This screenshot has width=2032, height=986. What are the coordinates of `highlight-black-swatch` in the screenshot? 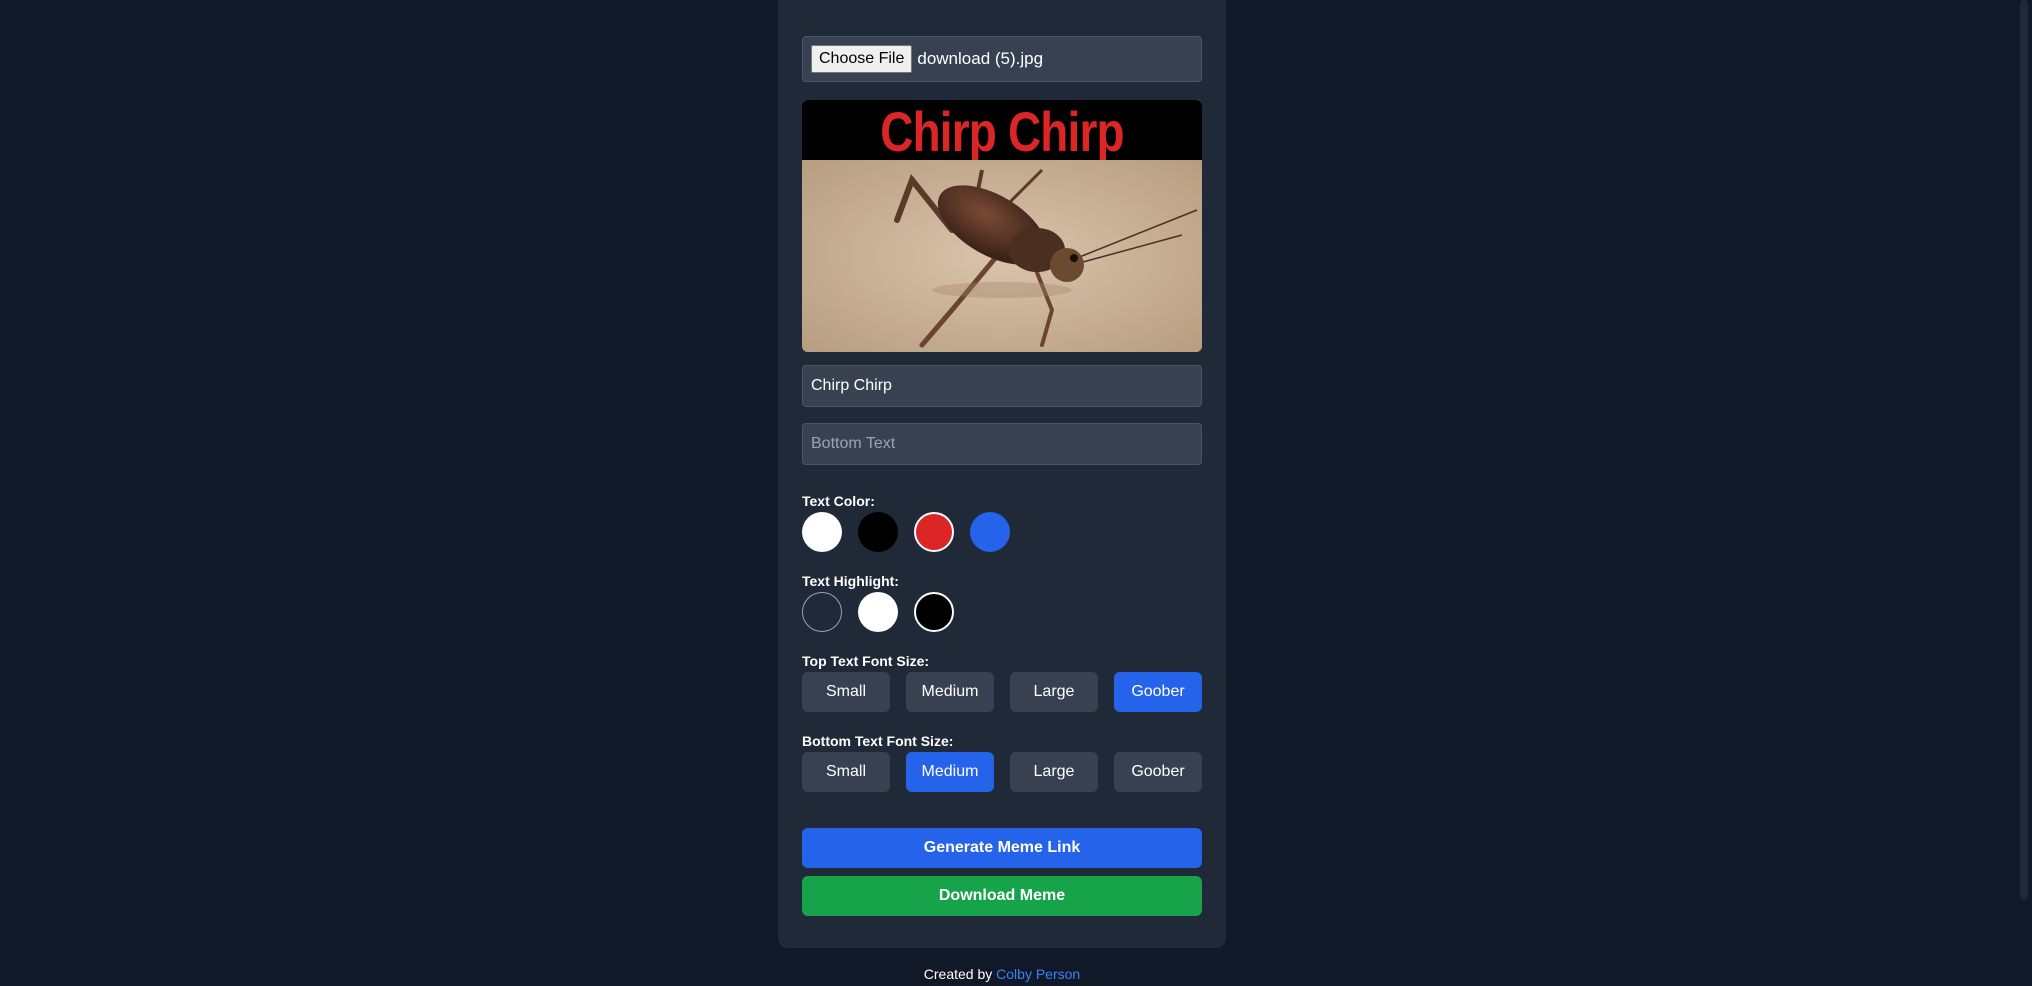 It's located at (934, 612).